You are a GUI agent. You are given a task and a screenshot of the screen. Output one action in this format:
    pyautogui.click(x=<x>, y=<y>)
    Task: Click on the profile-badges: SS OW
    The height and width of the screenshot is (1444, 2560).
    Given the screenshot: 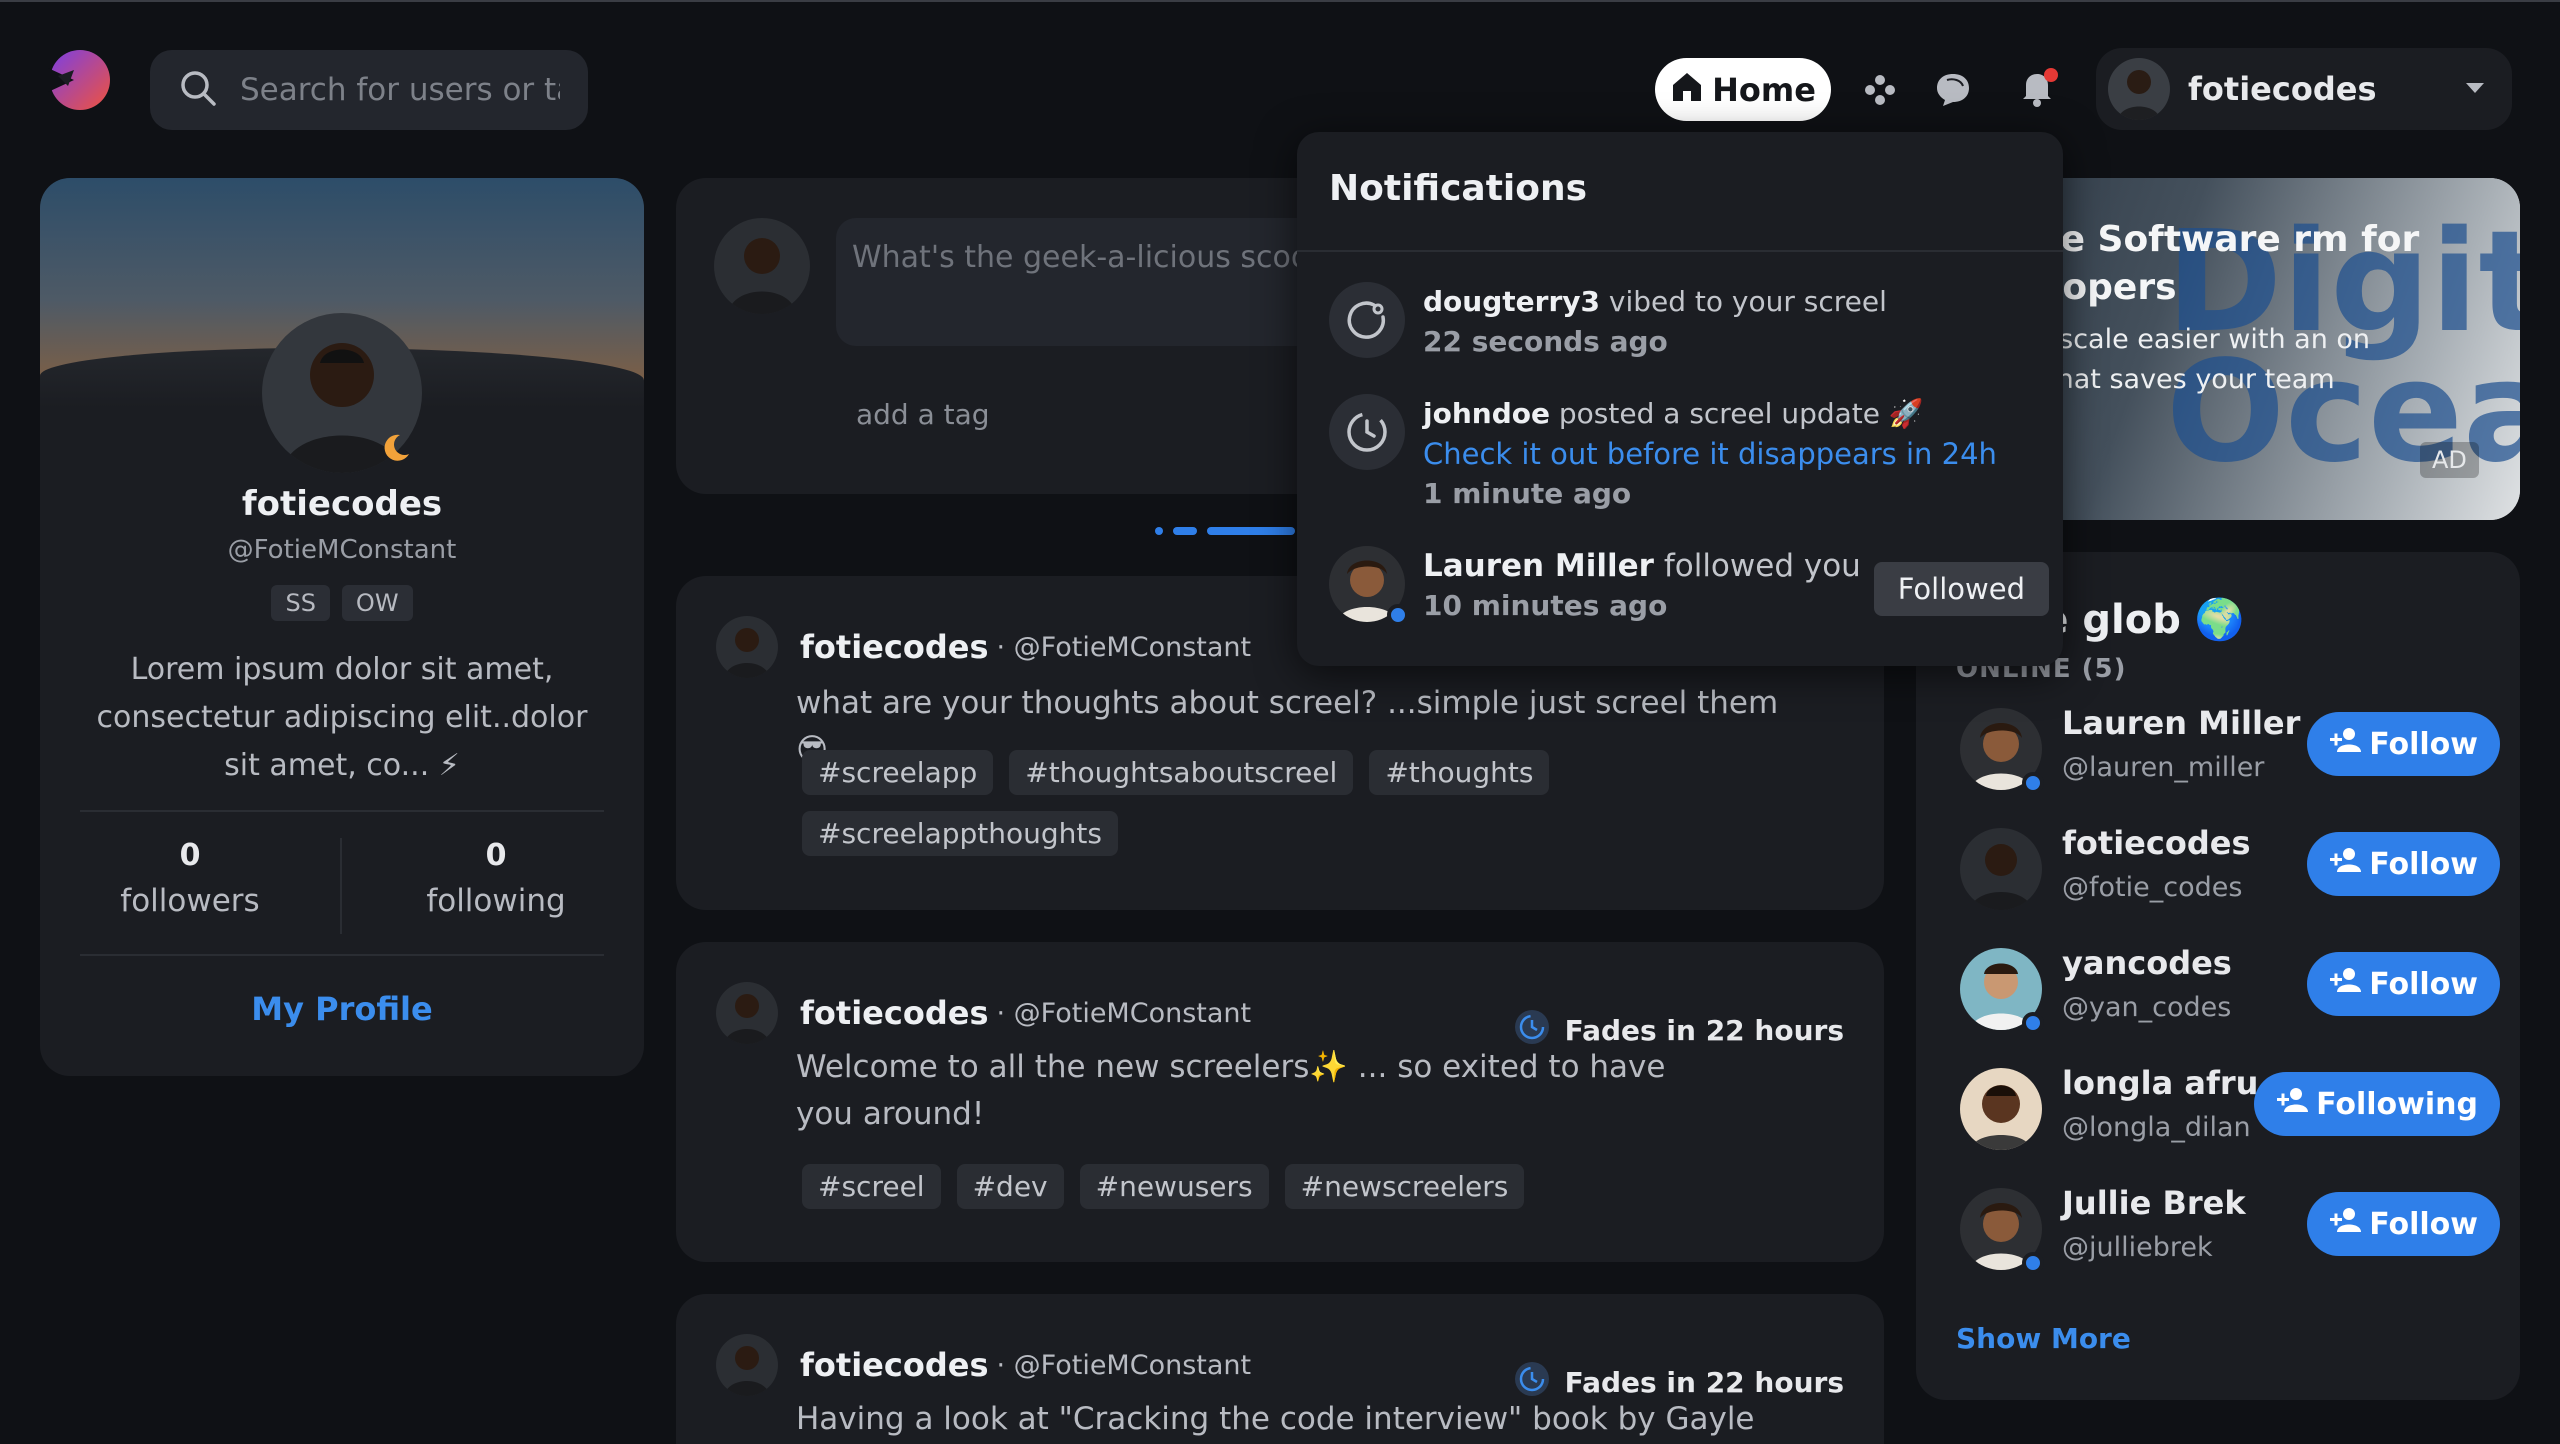 What is the action you would take?
    pyautogui.click(x=342, y=603)
    